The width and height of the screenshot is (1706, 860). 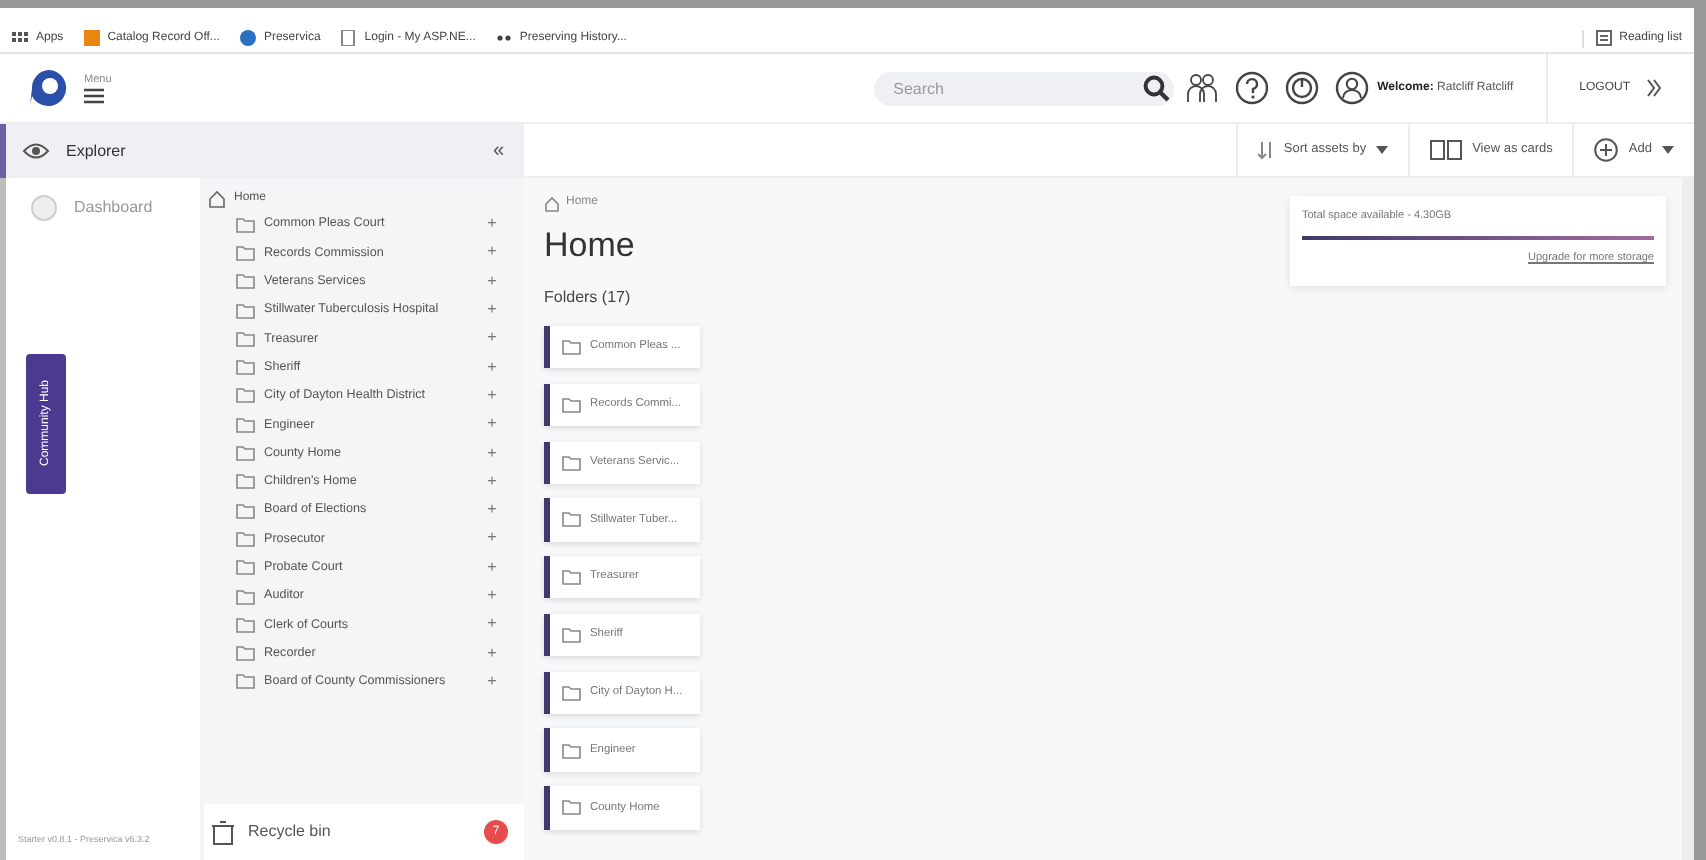 What do you see at coordinates (1251, 88) in the screenshot?
I see `help-icon` at bounding box center [1251, 88].